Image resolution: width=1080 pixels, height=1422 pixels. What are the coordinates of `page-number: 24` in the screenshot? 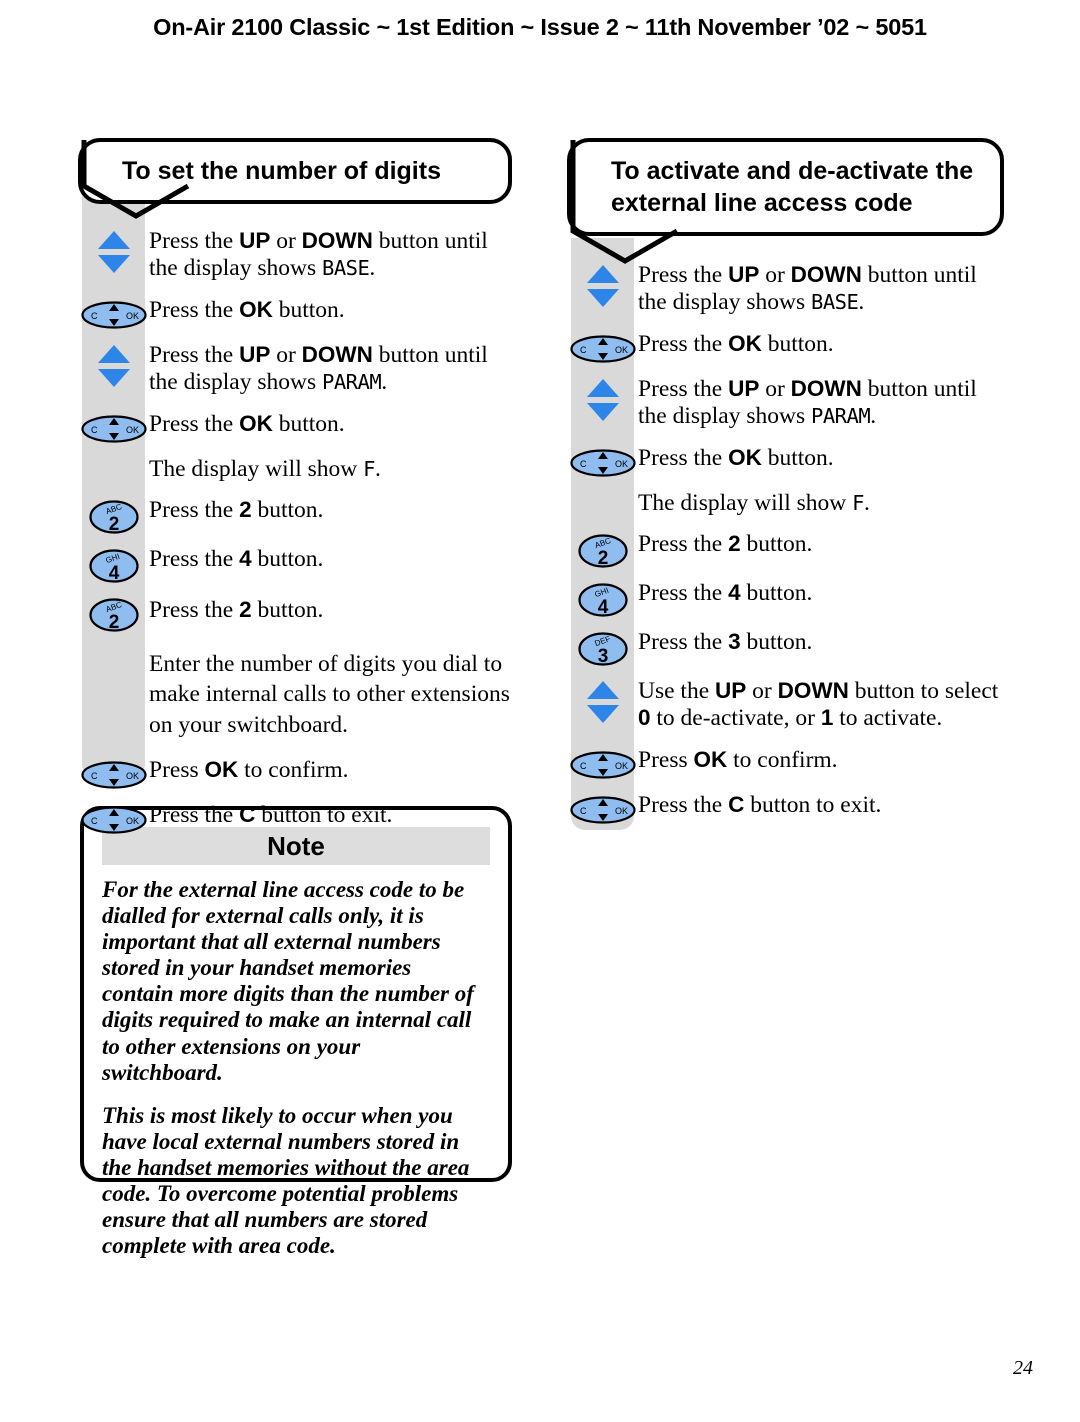 It's located at (1023, 1368).